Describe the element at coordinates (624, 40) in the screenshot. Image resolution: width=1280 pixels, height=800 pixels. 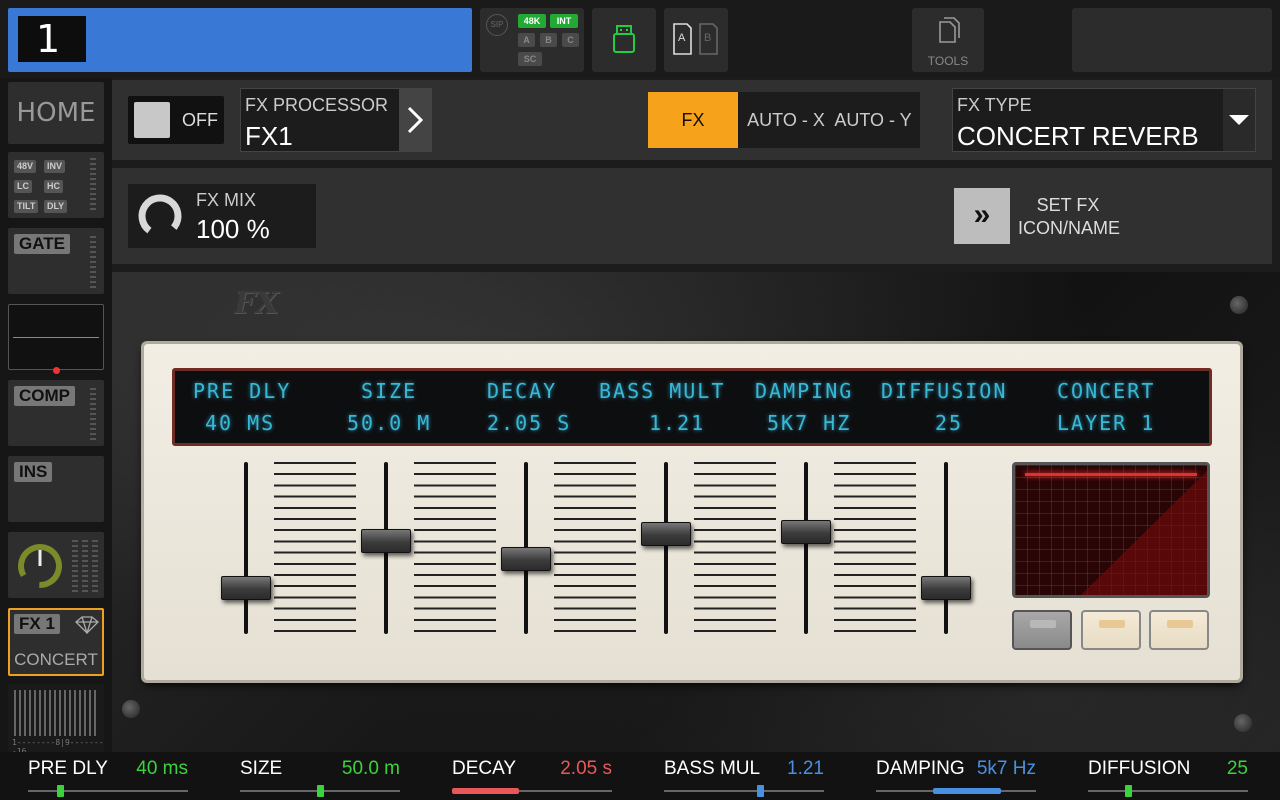
I see `usb-button` at that location.